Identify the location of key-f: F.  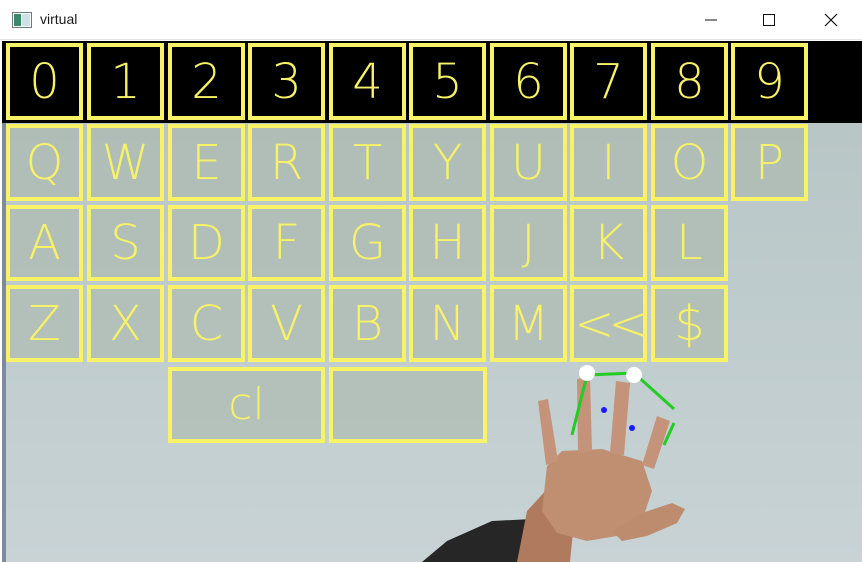
(286, 243).